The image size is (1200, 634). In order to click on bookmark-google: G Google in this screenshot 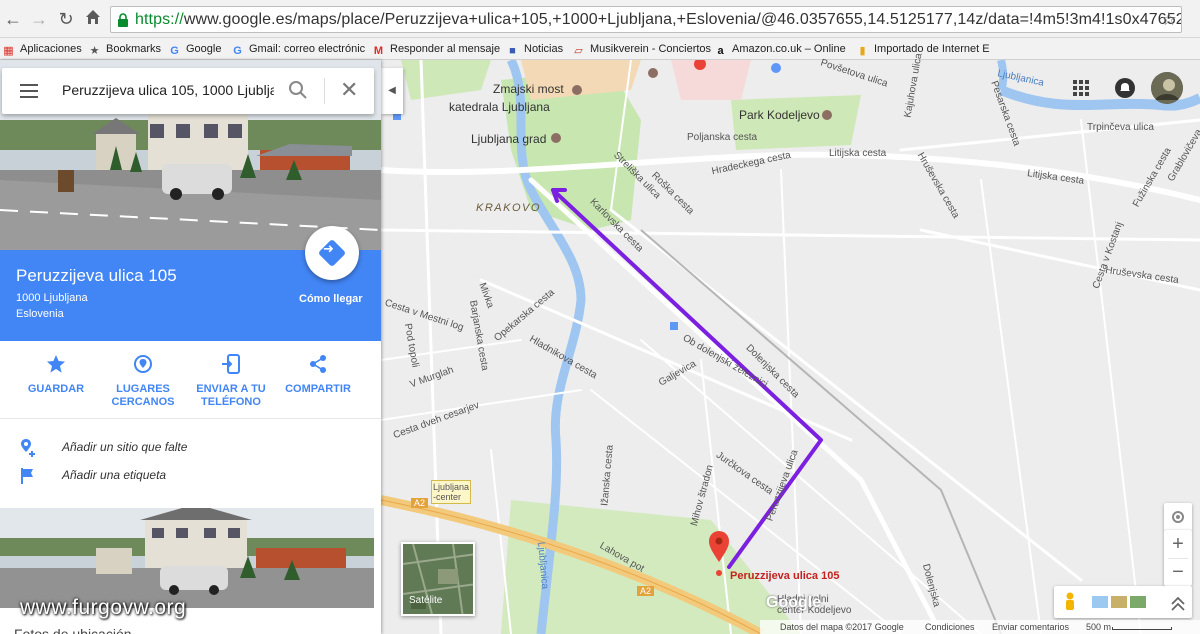, I will do `click(194, 49)`.